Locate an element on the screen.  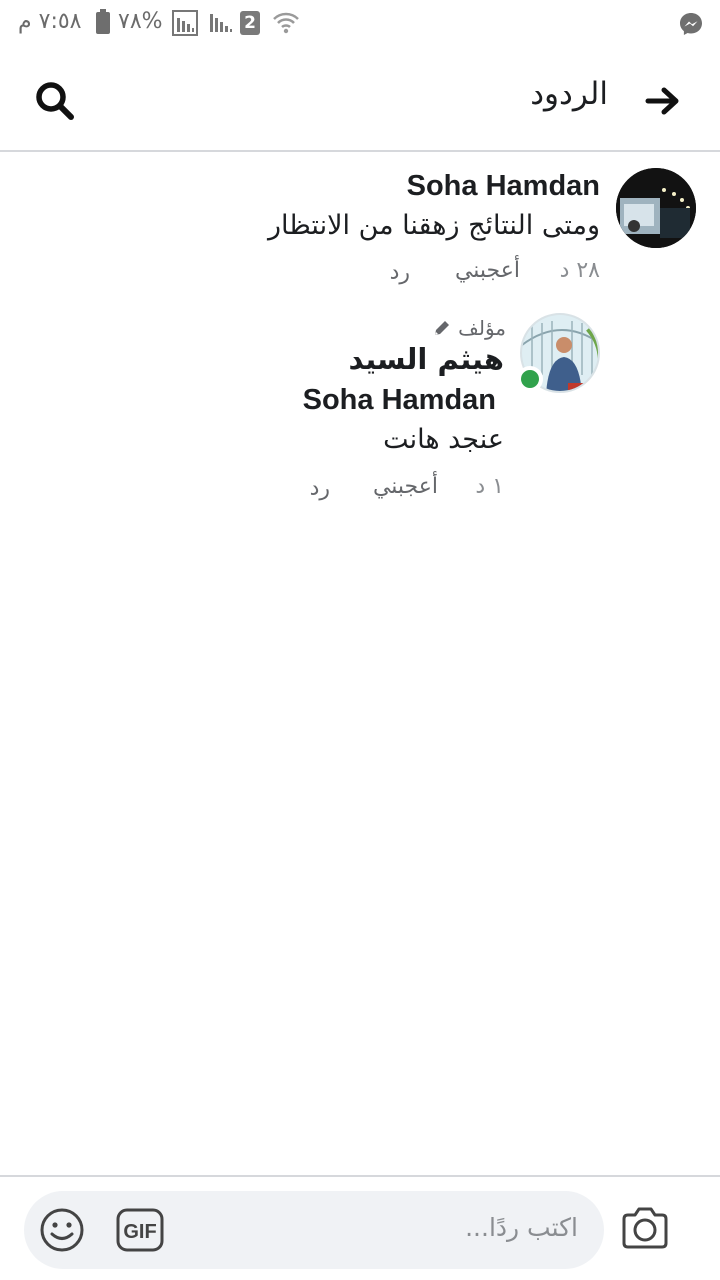
search-button is located at coordinates (55, 101).